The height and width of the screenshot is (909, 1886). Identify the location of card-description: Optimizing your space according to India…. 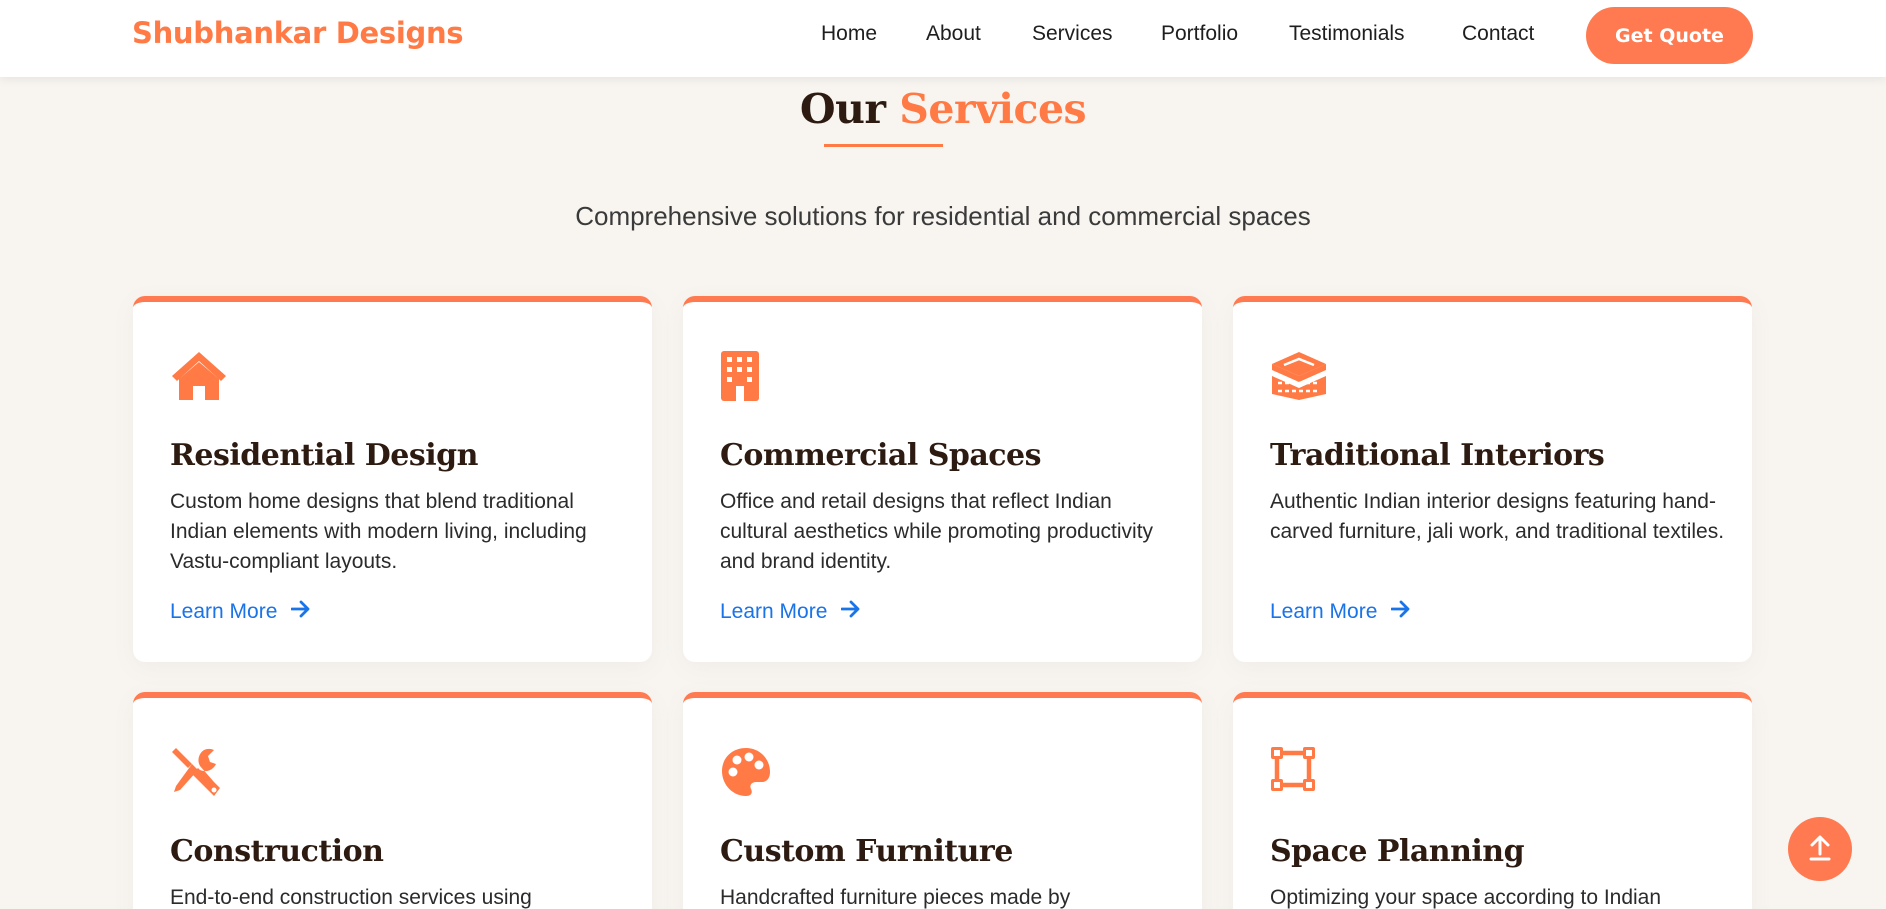
(1466, 897).